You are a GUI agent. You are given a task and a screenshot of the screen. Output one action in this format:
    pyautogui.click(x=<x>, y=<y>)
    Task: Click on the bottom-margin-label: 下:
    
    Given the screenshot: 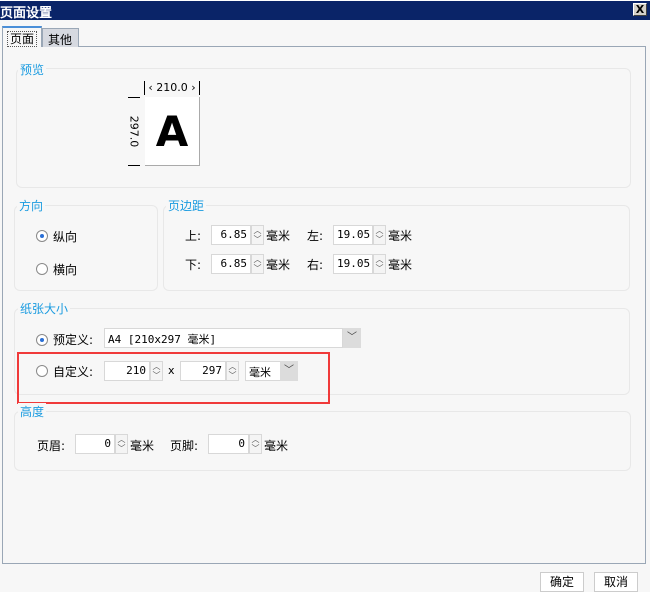 What is the action you would take?
    pyautogui.click(x=193, y=265)
    